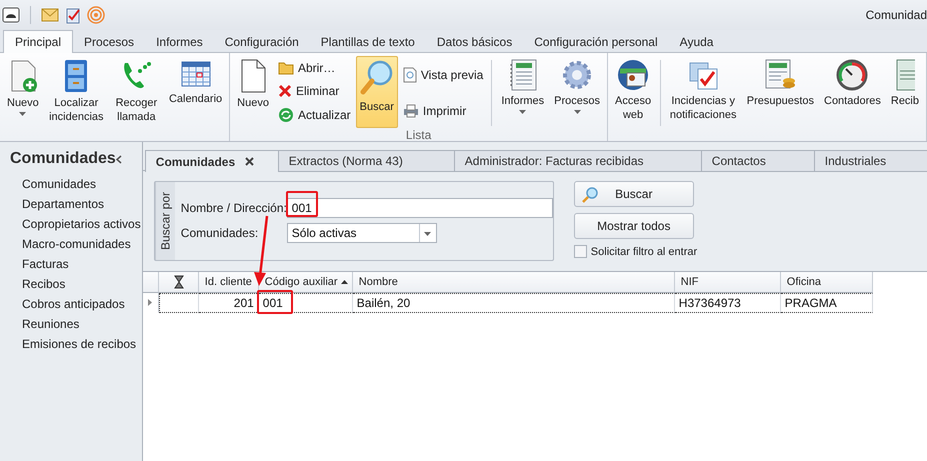 This screenshot has height=461, width=927. I want to click on report-icon, so click(523, 75).